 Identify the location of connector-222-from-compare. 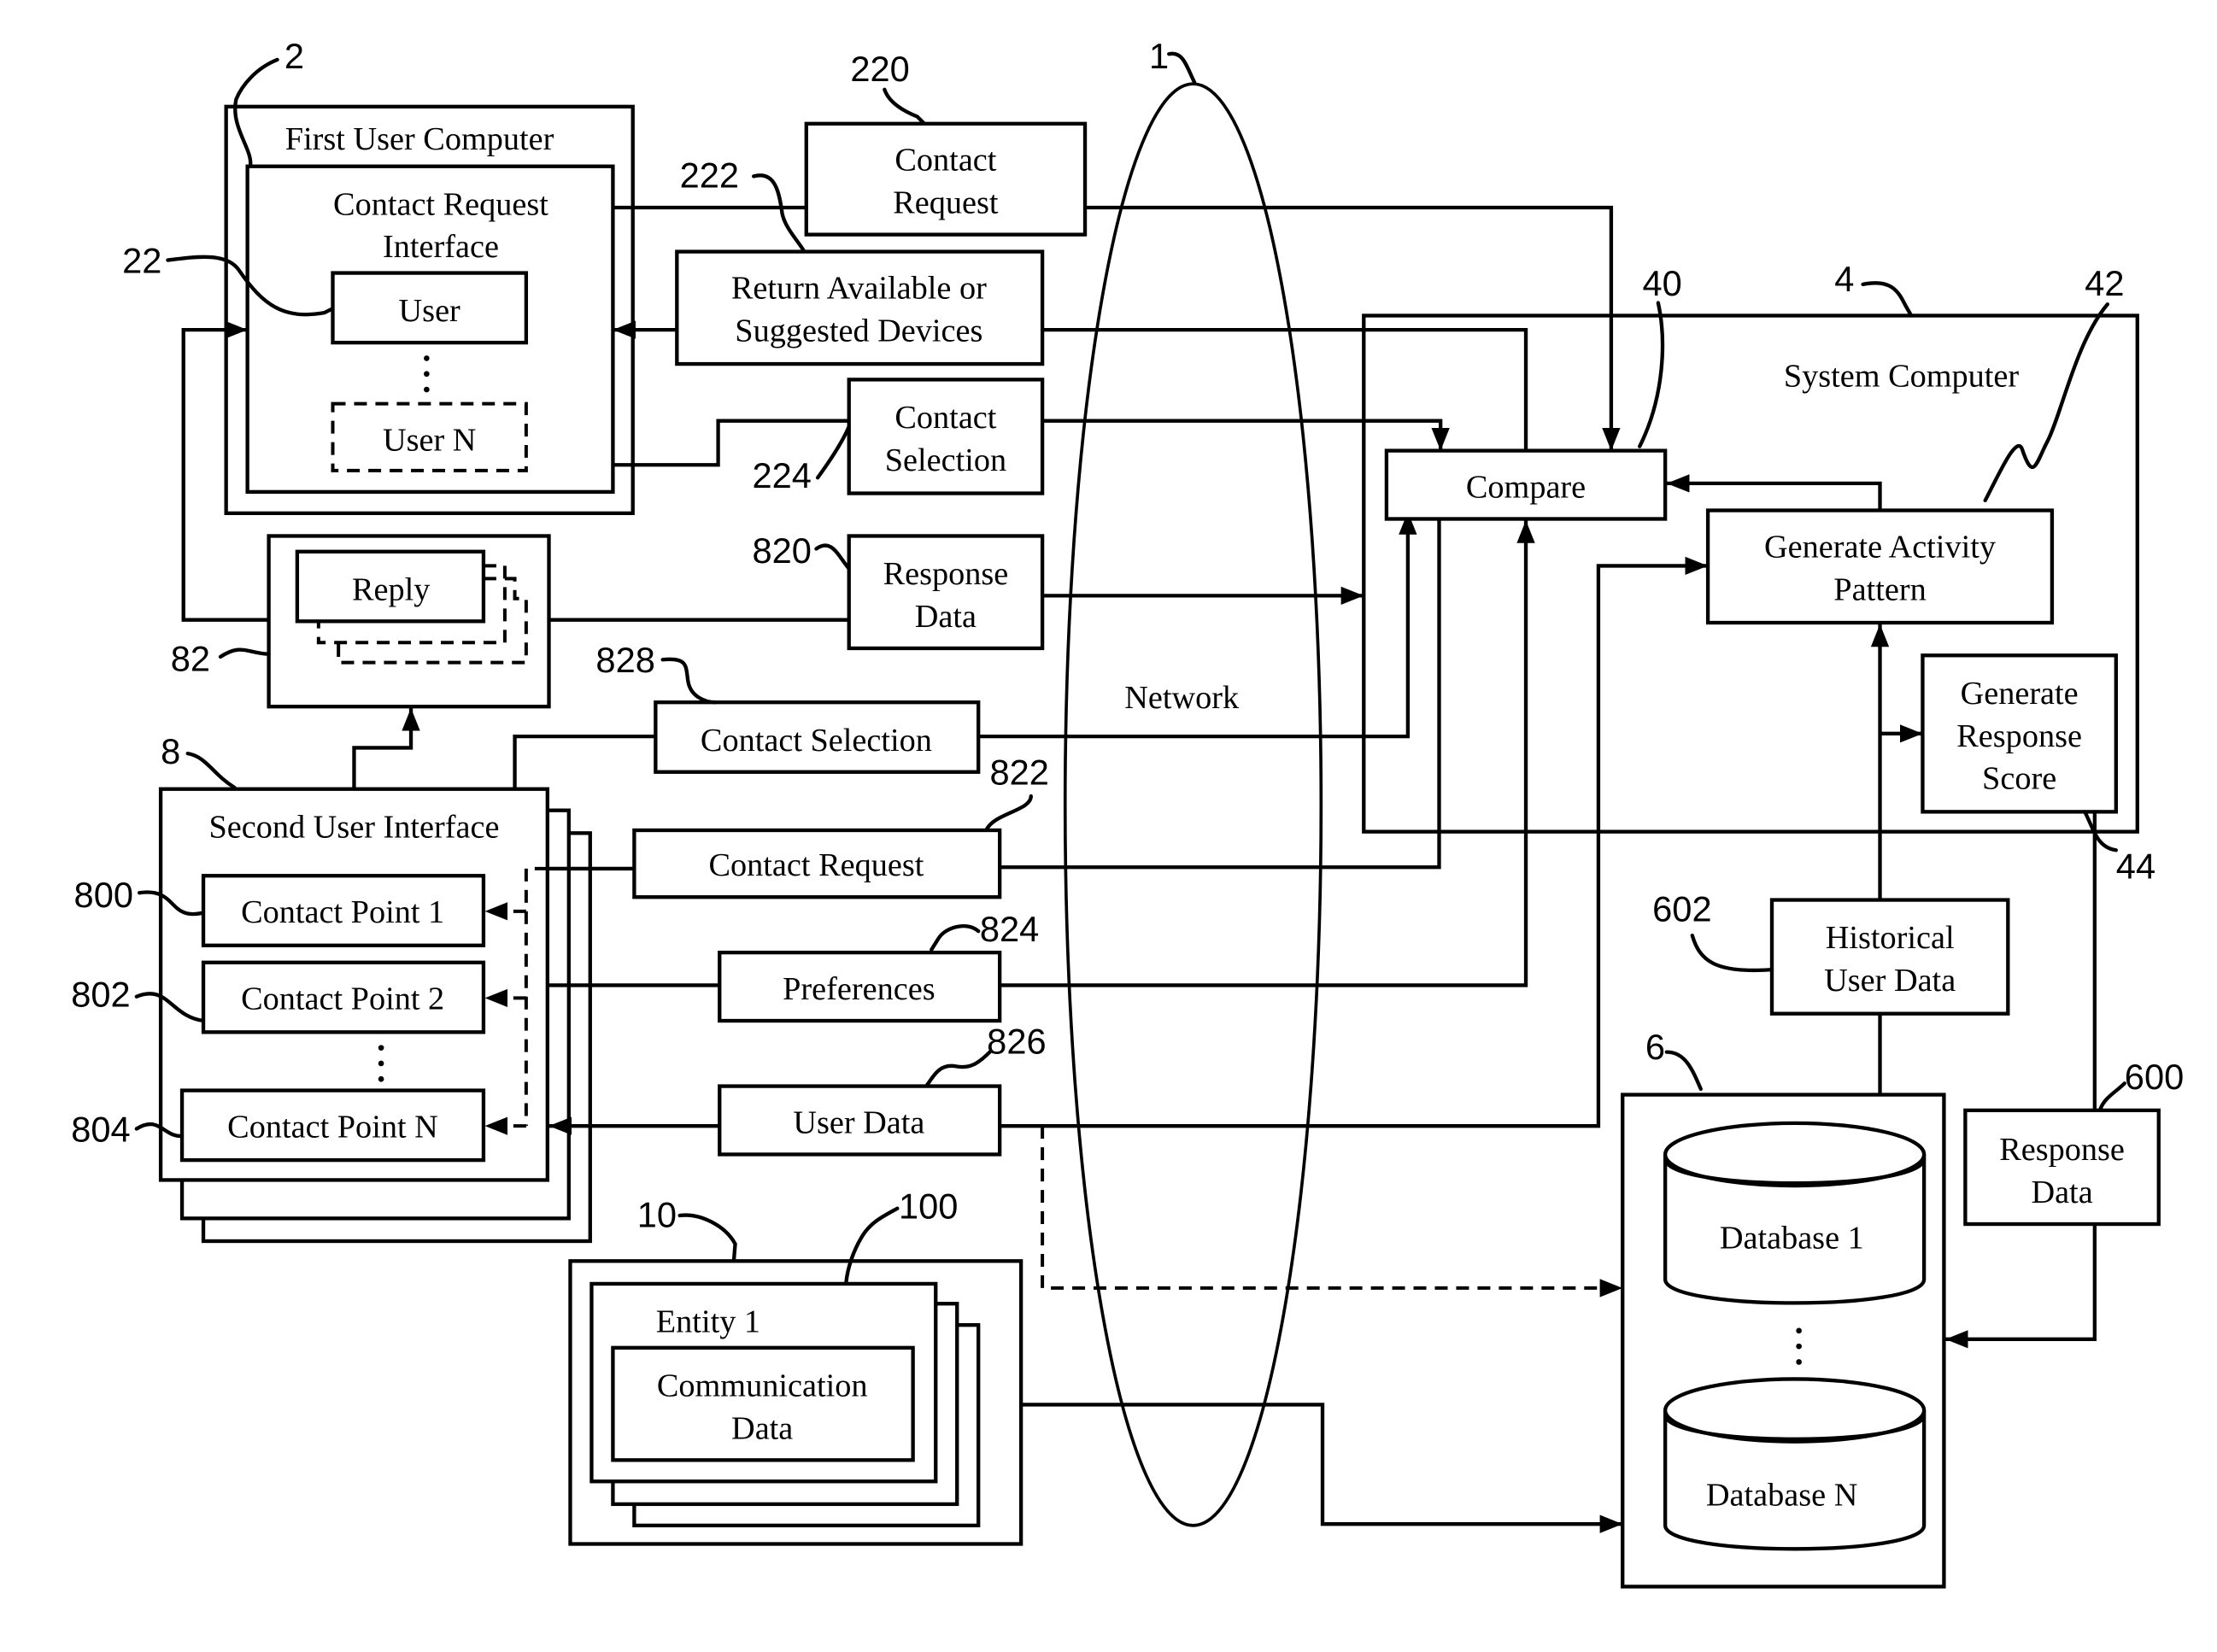
(1285, 389).